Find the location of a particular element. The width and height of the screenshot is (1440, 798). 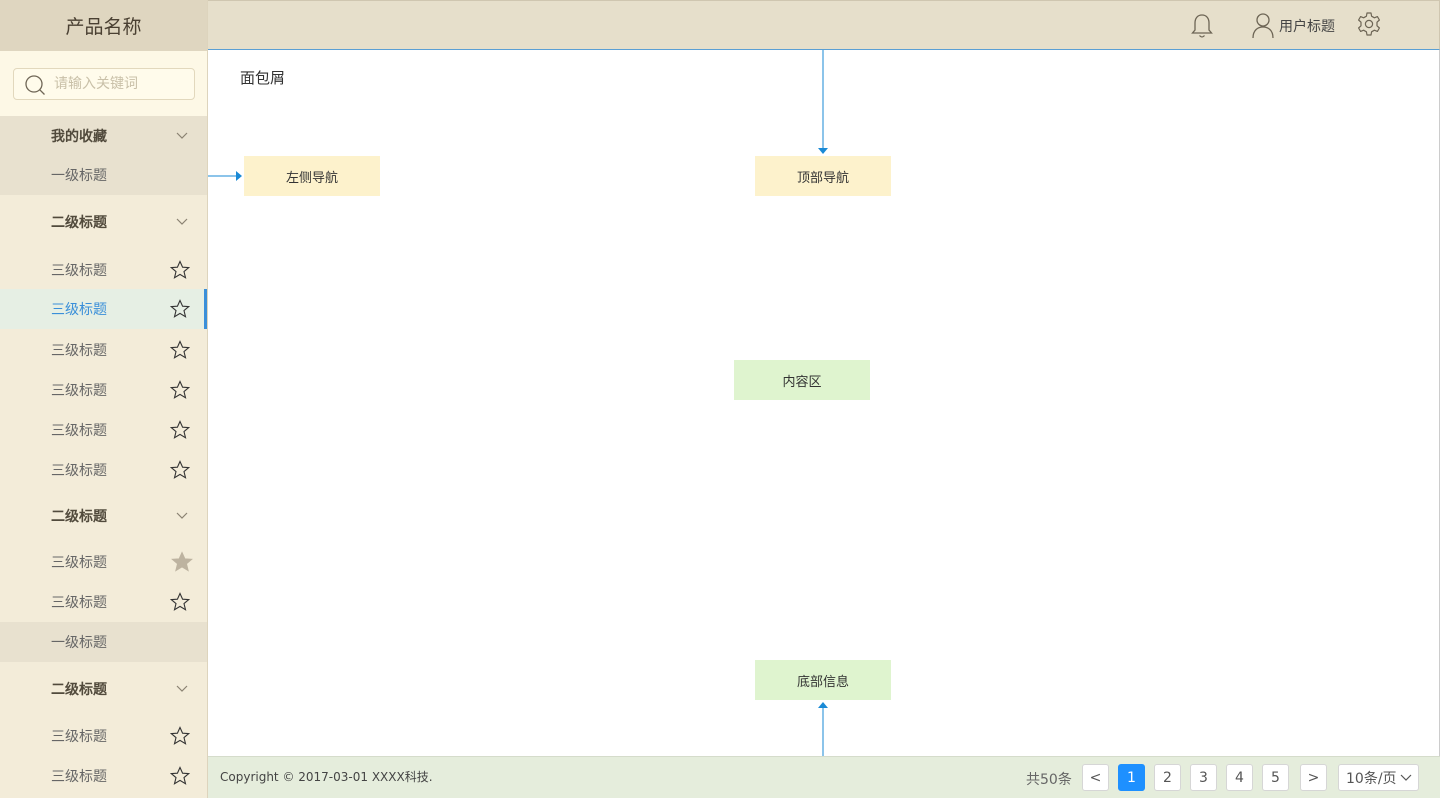

pagination-page-3: 3 is located at coordinates (1203, 777).